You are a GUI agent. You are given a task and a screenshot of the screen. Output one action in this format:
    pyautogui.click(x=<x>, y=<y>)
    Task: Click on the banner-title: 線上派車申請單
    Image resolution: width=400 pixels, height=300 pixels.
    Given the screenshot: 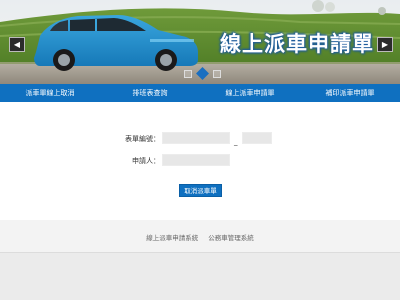 What is the action you would take?
    pyautogui.click(x=297, y=44)
    